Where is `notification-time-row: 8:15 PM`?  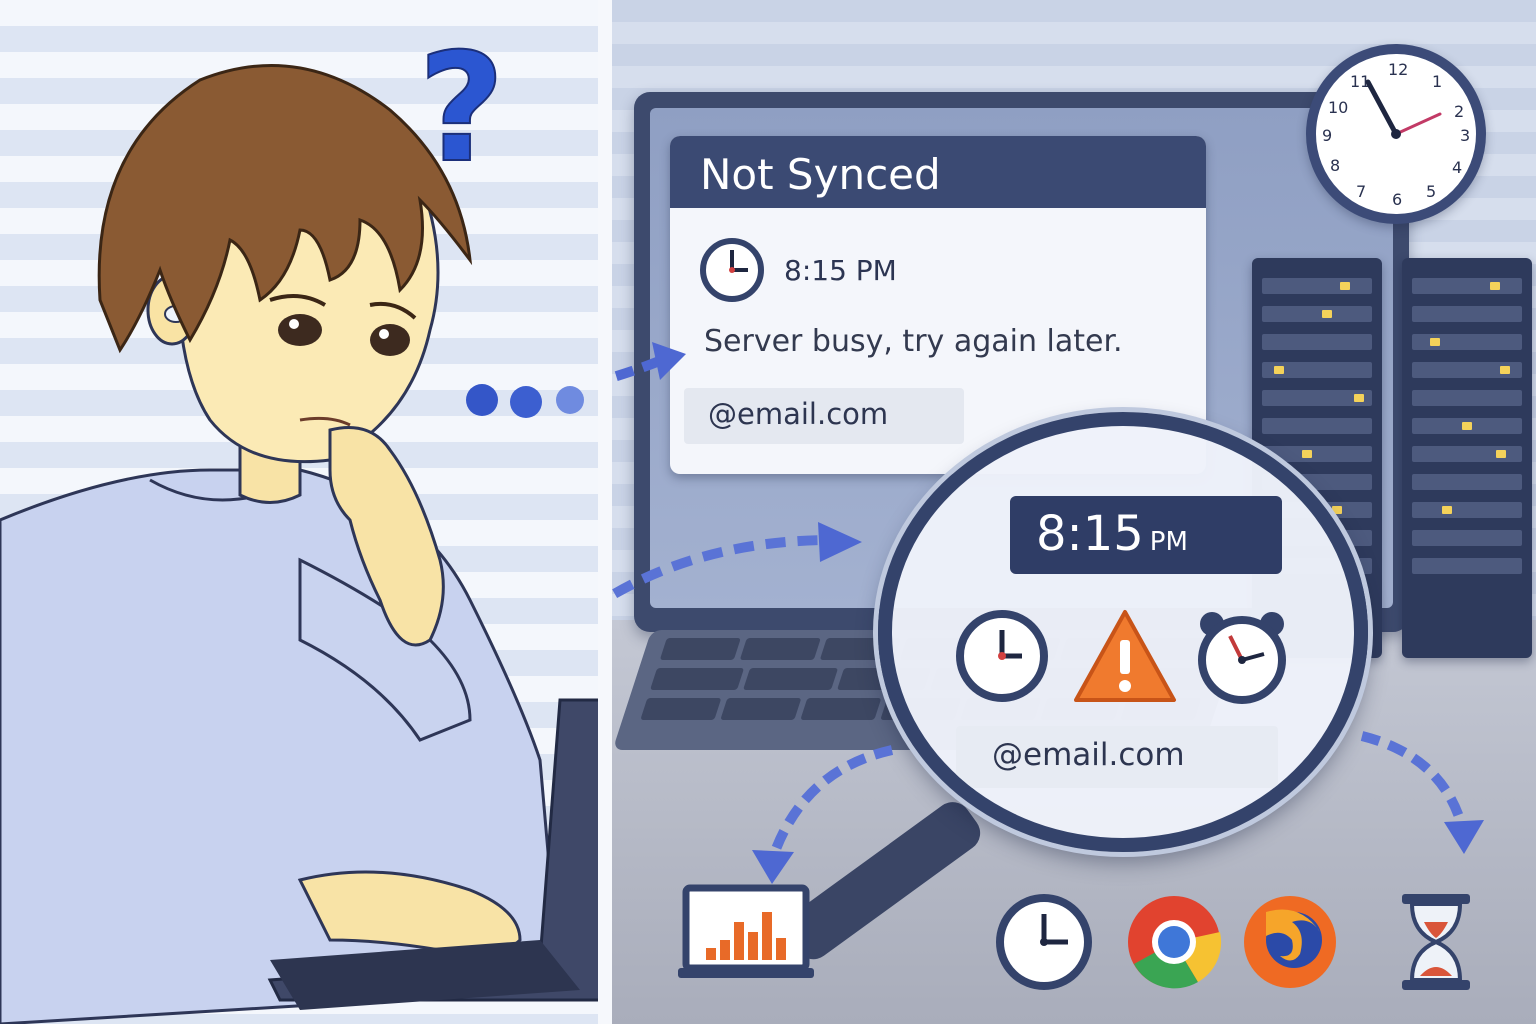
notification-time-row: 8:15 PM is located at coordinates (797, 270).